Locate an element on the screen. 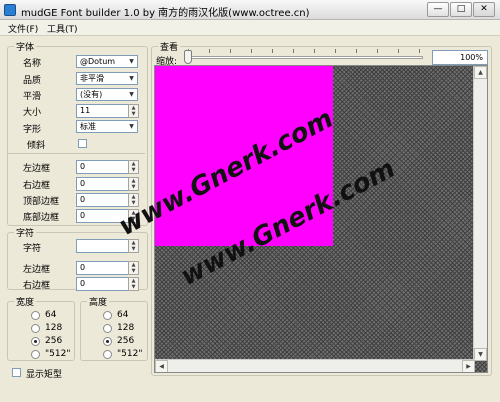  italic-label: 倾斜 is located at coordinates (36, 146).